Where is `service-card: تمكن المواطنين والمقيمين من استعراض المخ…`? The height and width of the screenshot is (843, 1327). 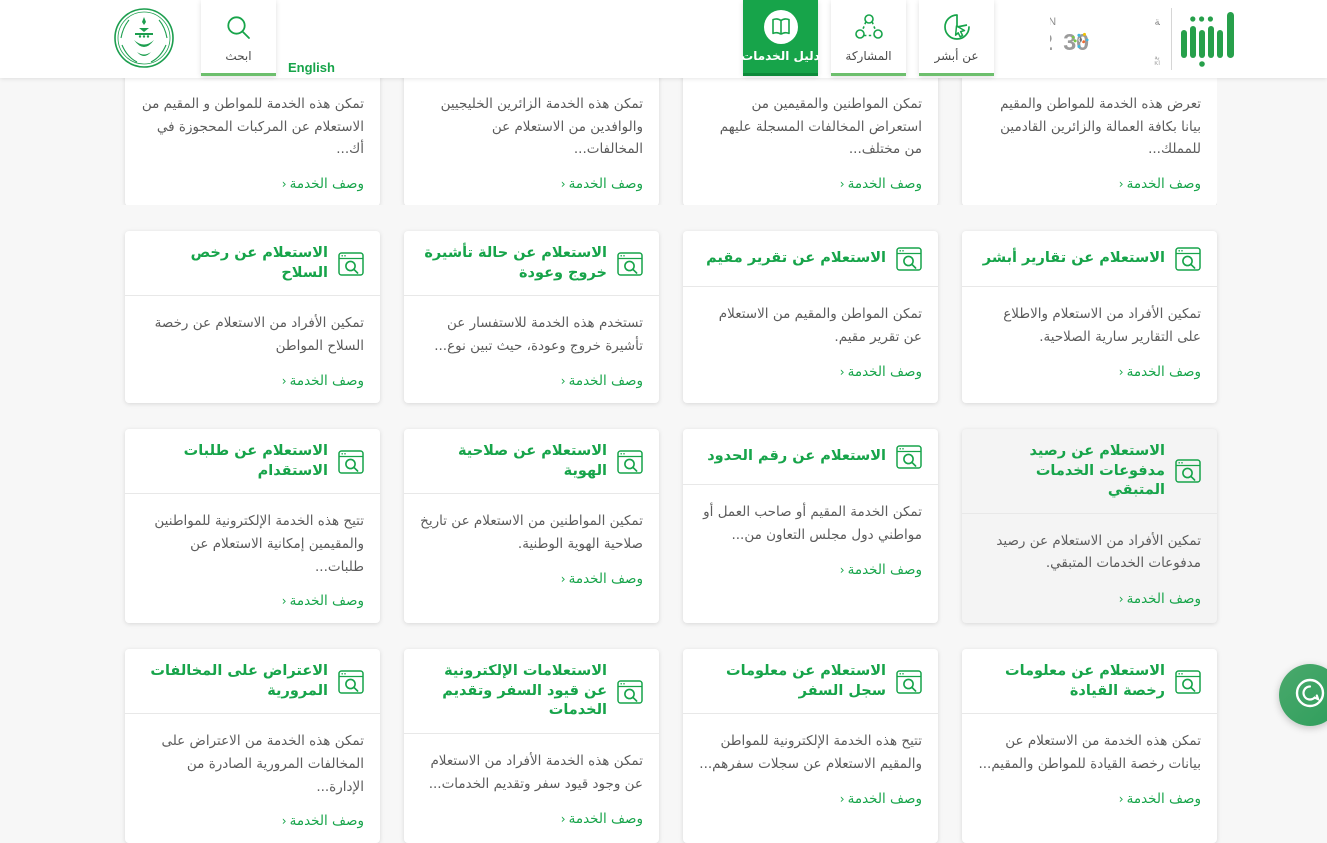 service-card: تمكن المواطنين والمقيمين من استعراض المخ… is located at coordinates (810, 141).